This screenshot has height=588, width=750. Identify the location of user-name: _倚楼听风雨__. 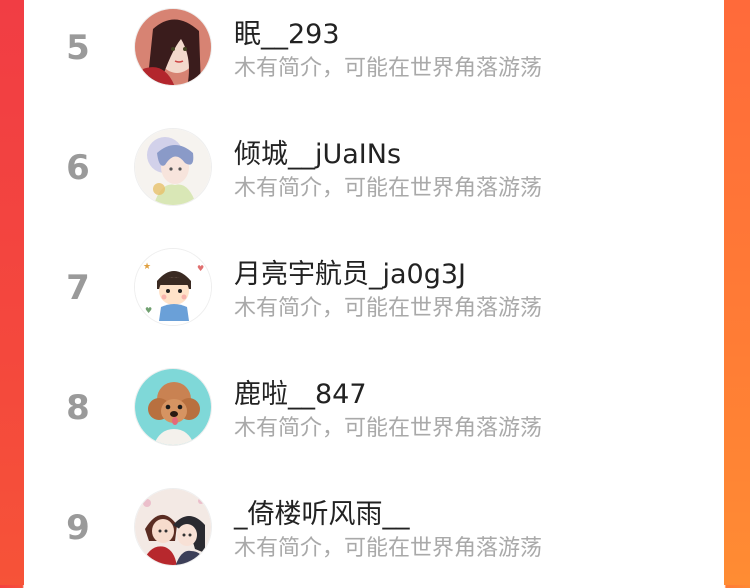
(322, 511).